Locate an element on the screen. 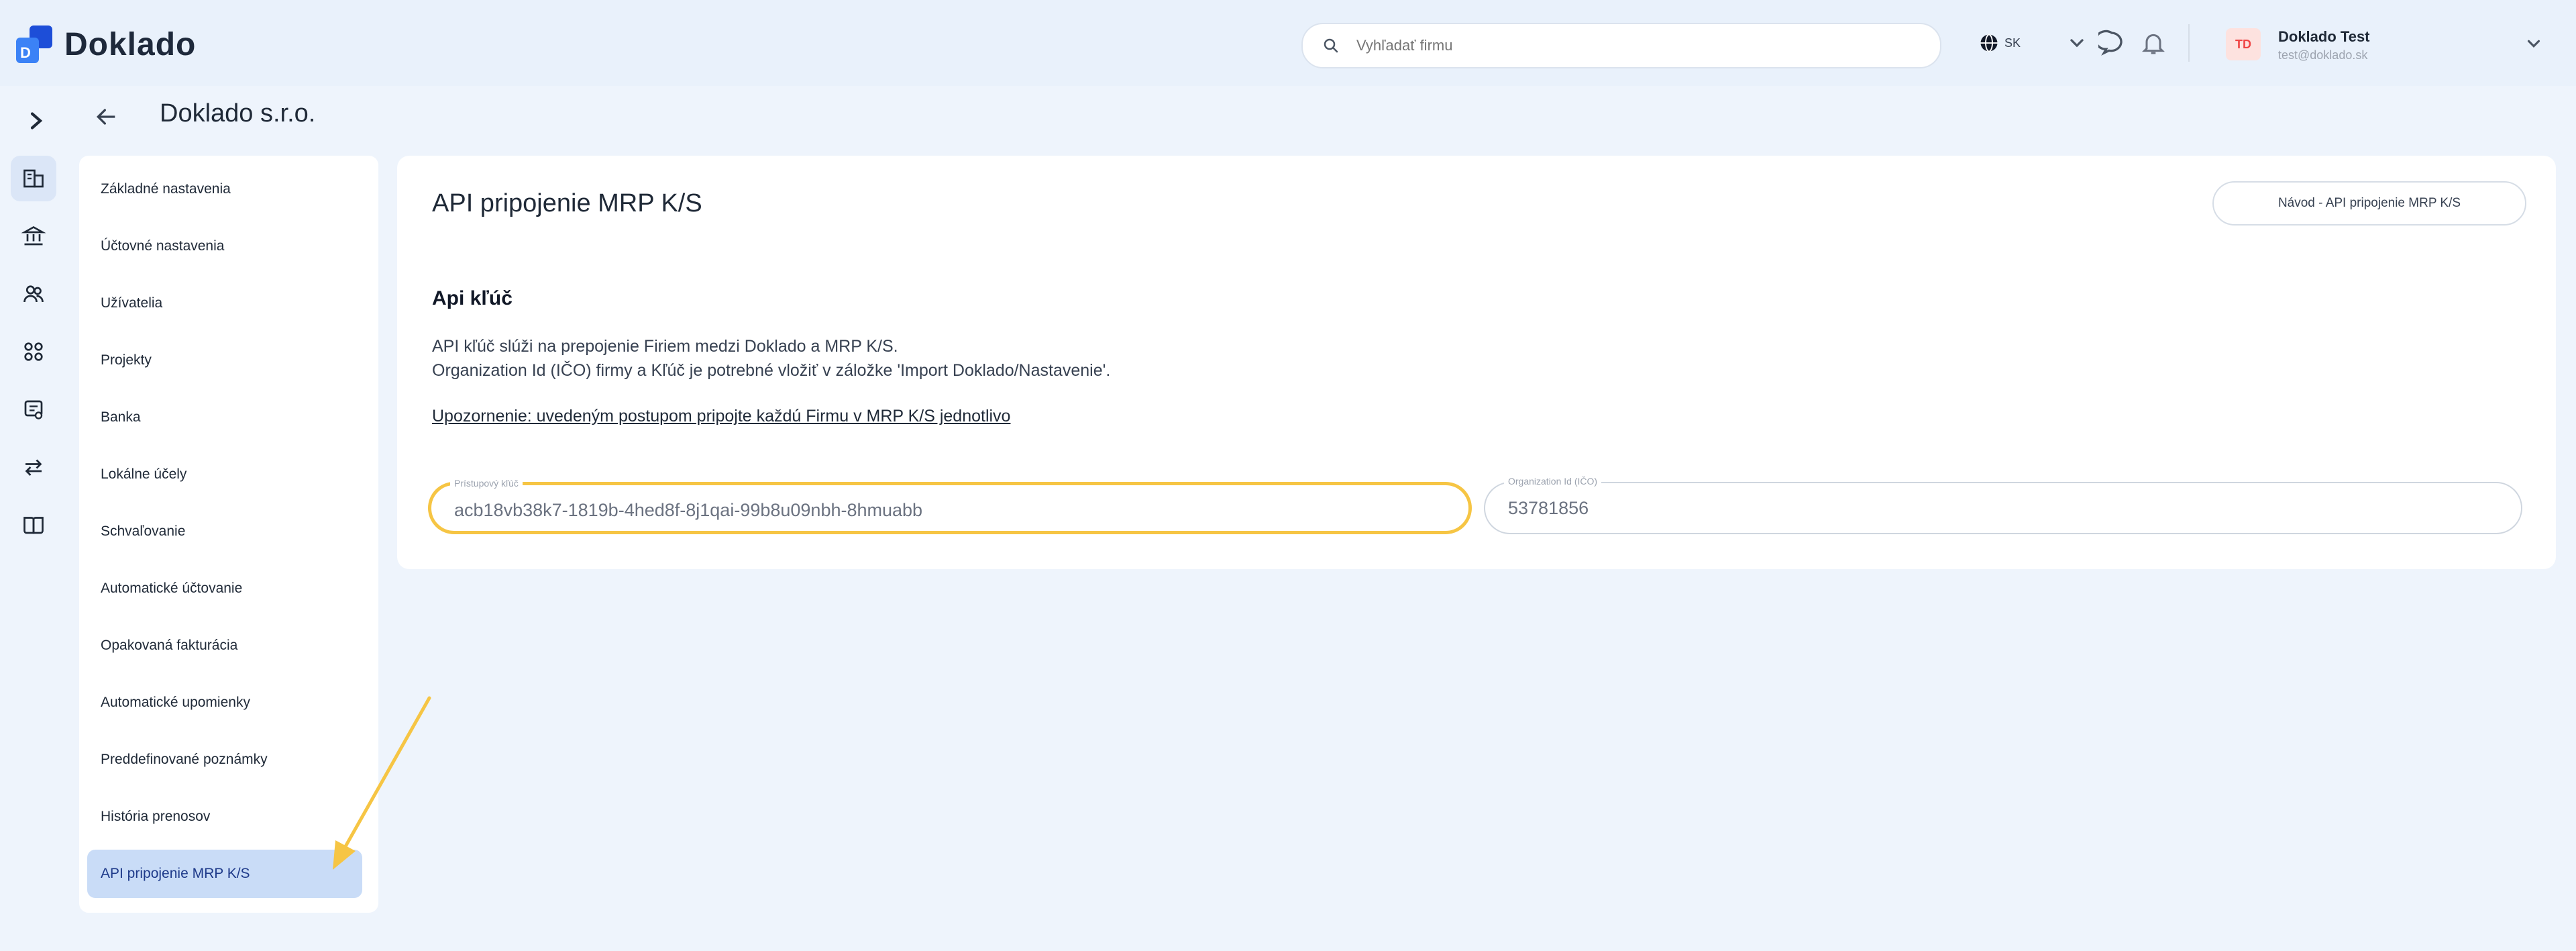 The width and height of the screenshot is (2576, 951). organization-id-label: Organization Id (IČO) is located at coordinates (1553, 481).